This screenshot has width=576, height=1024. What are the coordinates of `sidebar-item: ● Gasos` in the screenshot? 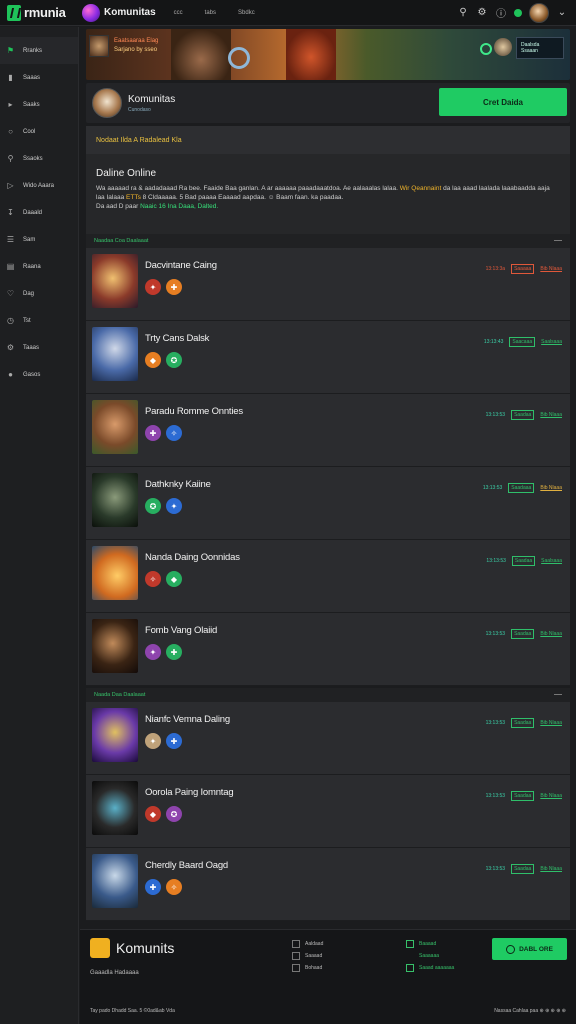 It's located at (39, 374).